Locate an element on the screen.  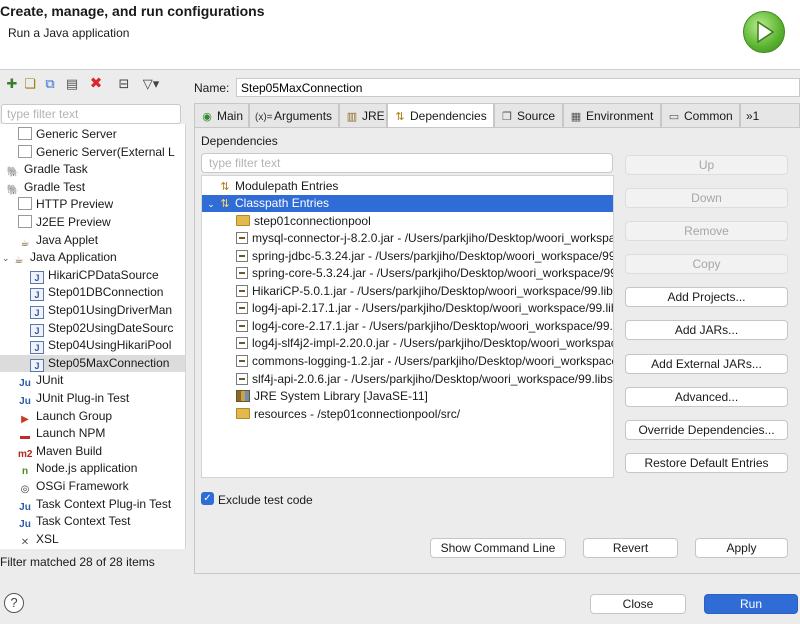
config-tree-item: J Step05MaxConnection is located at coordinates (92, 363).